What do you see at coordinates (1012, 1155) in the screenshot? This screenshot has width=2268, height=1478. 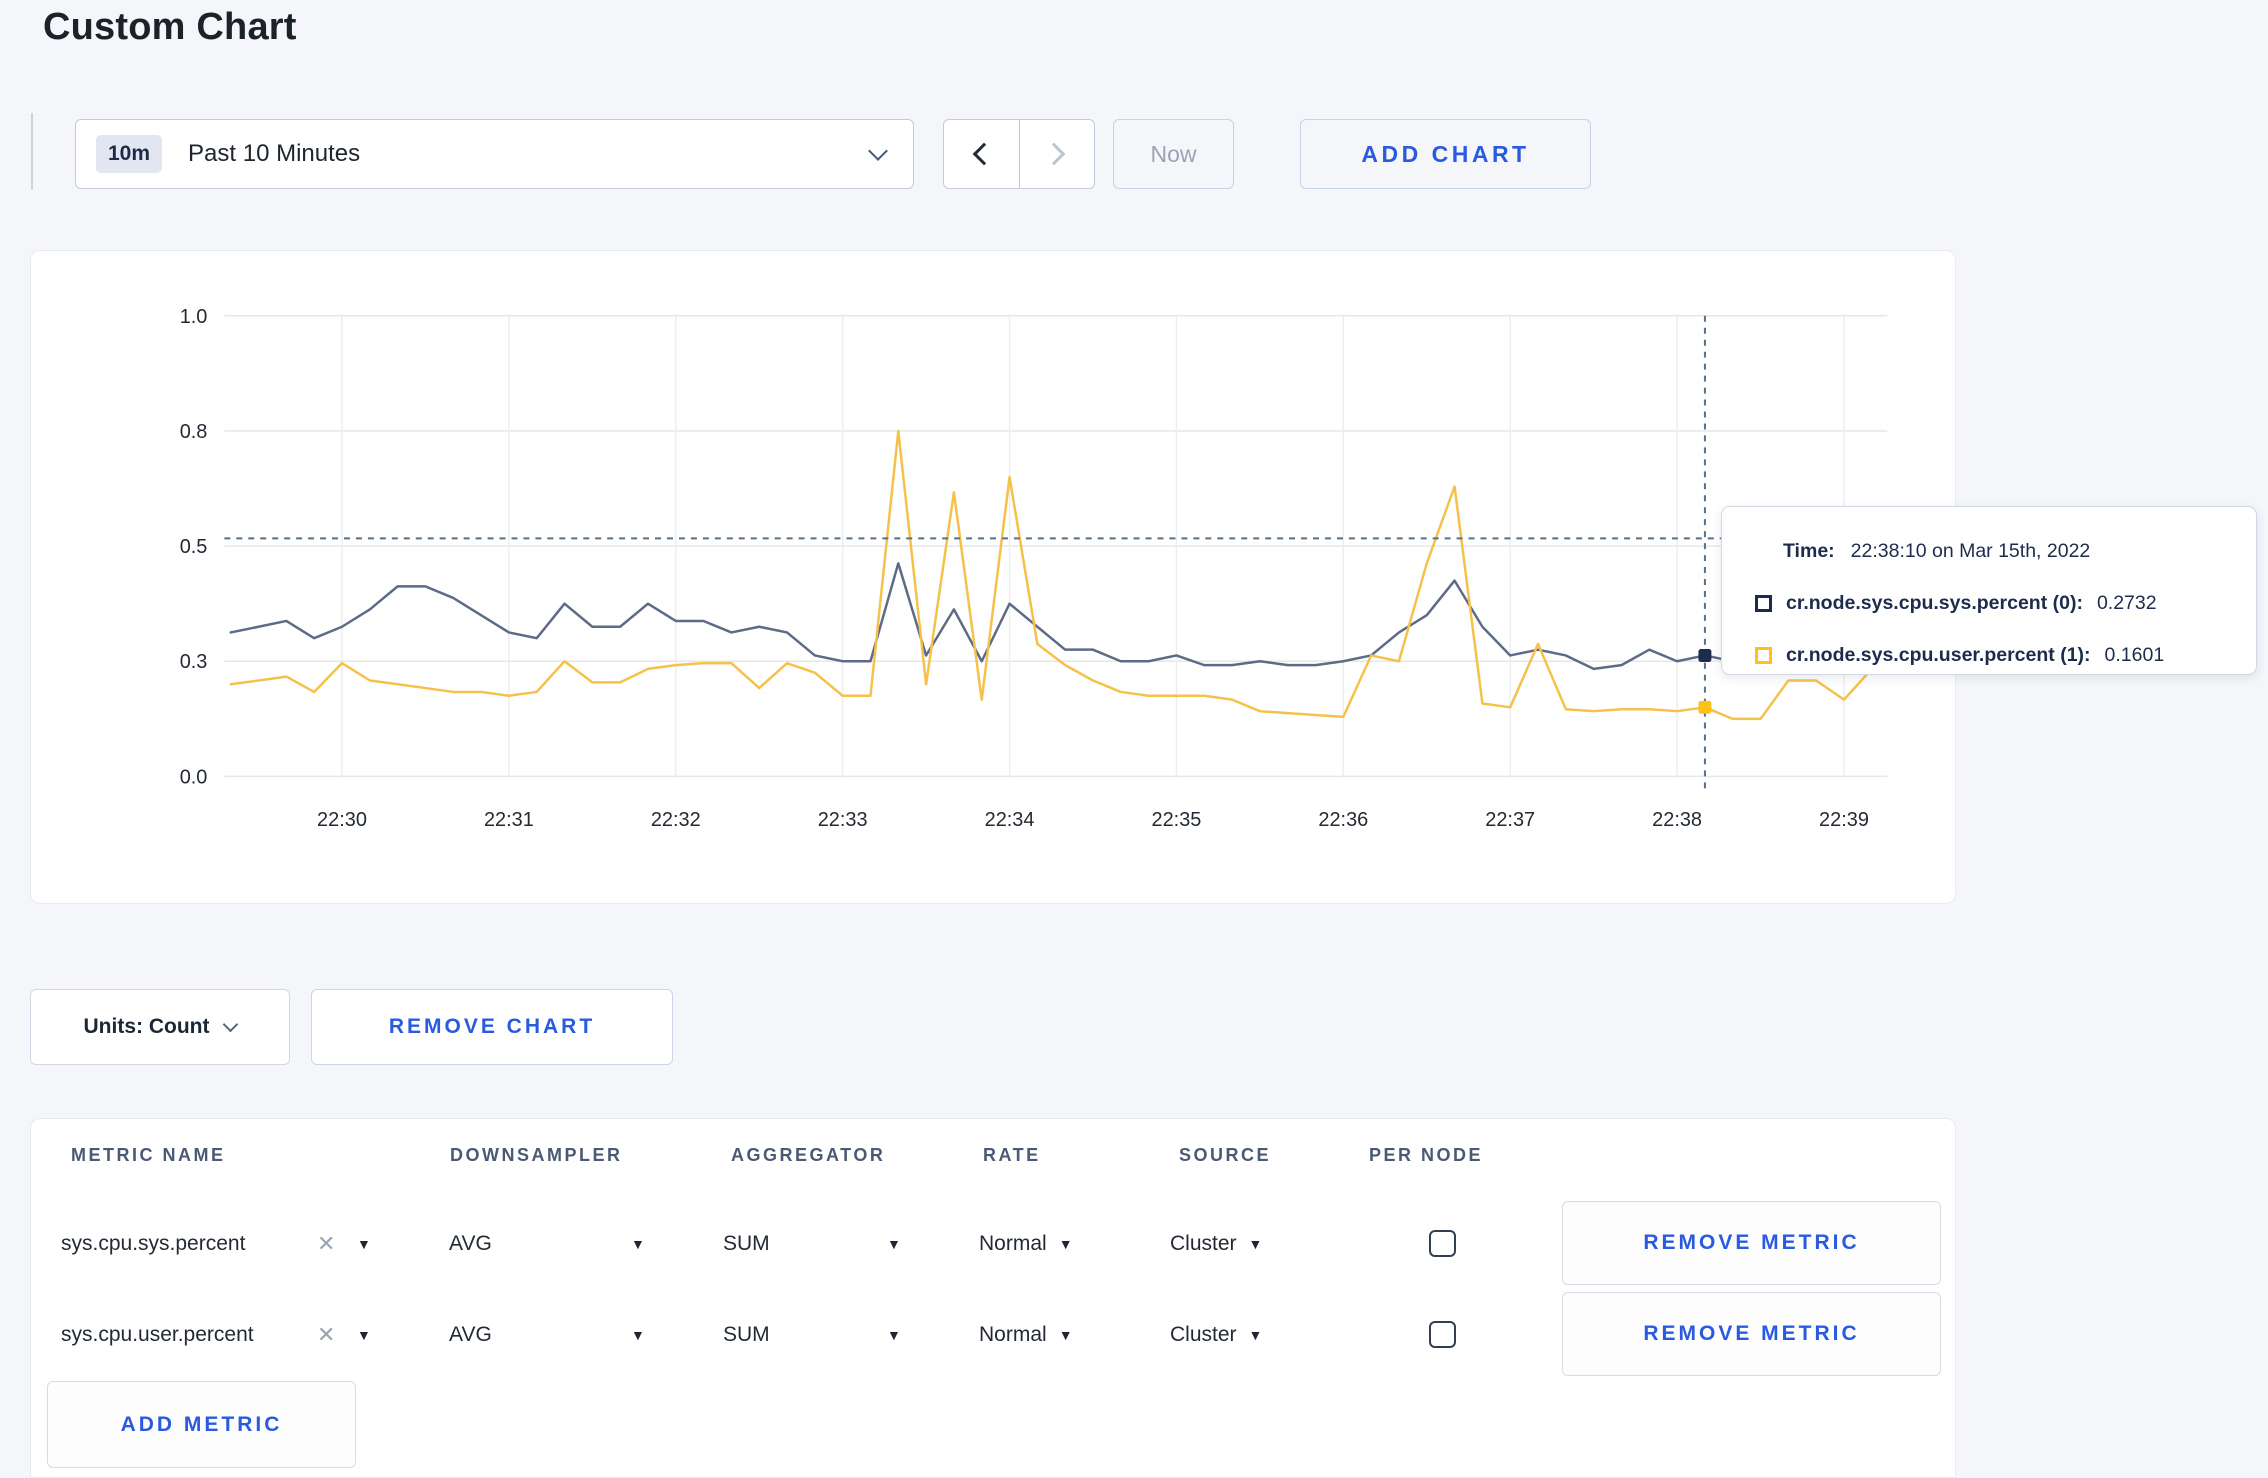 I see `column-header-rate: RATE` at bounding box center [1012, 1155].